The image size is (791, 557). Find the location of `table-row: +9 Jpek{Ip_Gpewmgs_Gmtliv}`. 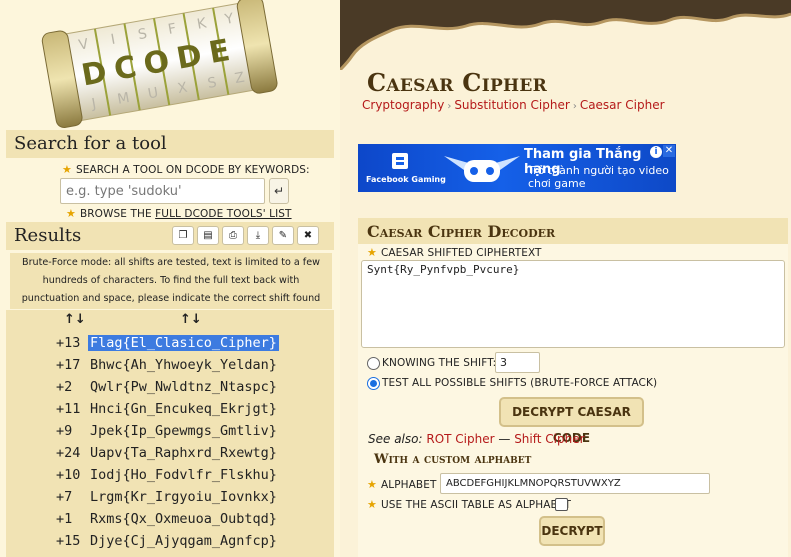

table-row: +9 Jpek{Ip_Gpewmgs_Gmtliv} is located at coordinates (170, 431).